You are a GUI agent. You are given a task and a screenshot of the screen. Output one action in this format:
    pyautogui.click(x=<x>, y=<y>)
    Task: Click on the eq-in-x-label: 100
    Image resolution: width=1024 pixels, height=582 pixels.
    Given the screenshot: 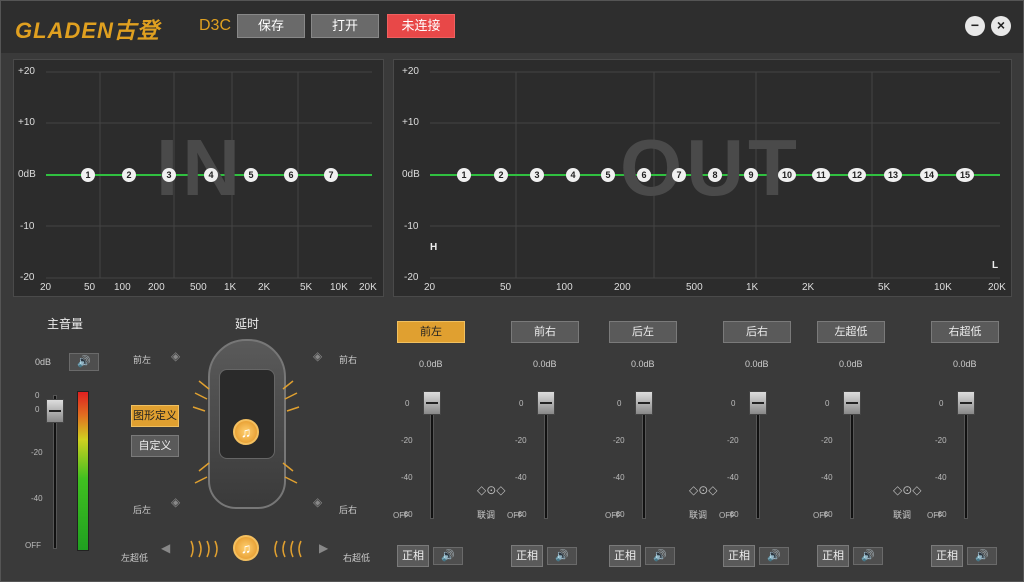 What is the action you would take?
    pyautogui.click(x=122, y=287)
    